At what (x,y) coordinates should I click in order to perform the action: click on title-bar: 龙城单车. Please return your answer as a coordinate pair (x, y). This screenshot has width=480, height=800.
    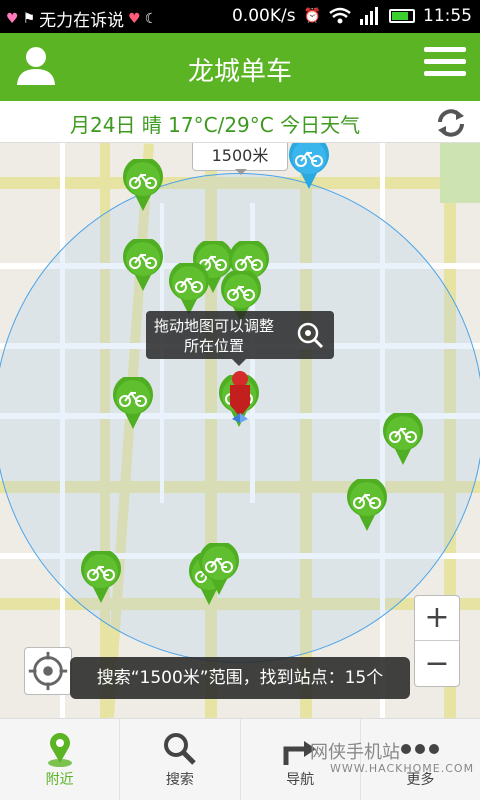
    Looking at the image, I should click on (240, 67).